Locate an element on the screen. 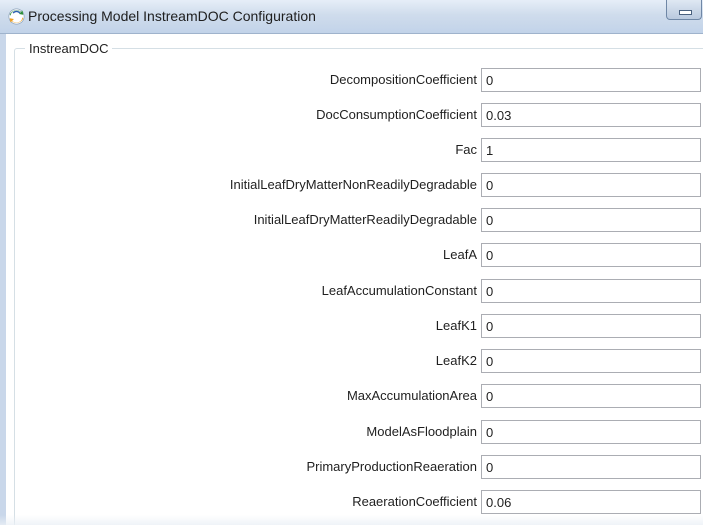 The width and height of the screenshot is (703, 525). field-label-max-accumulation-area: MaxAccumulationArea is located at coordinates (411, 395).